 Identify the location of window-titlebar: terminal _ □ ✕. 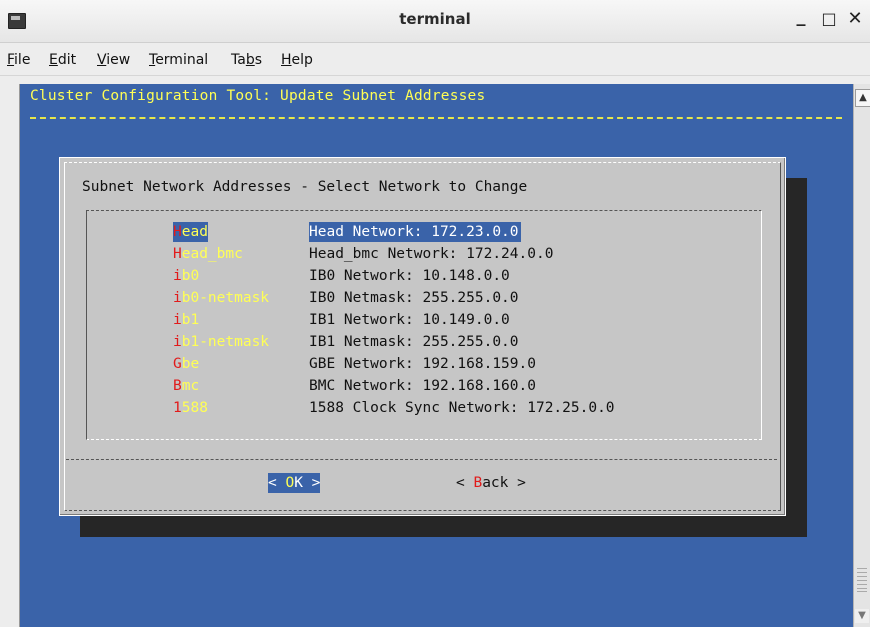
(435, 21).